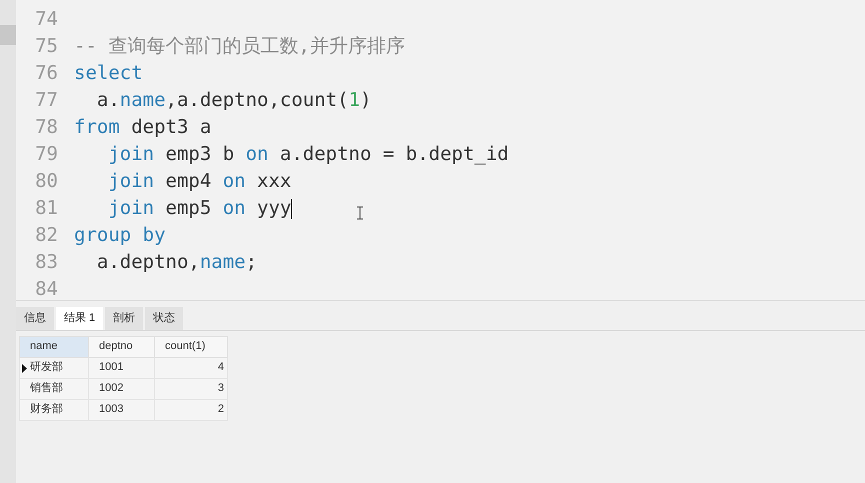  Describe the element at coordinates (354, 101) in the screenshot. I see `code-token: 1` at that location.